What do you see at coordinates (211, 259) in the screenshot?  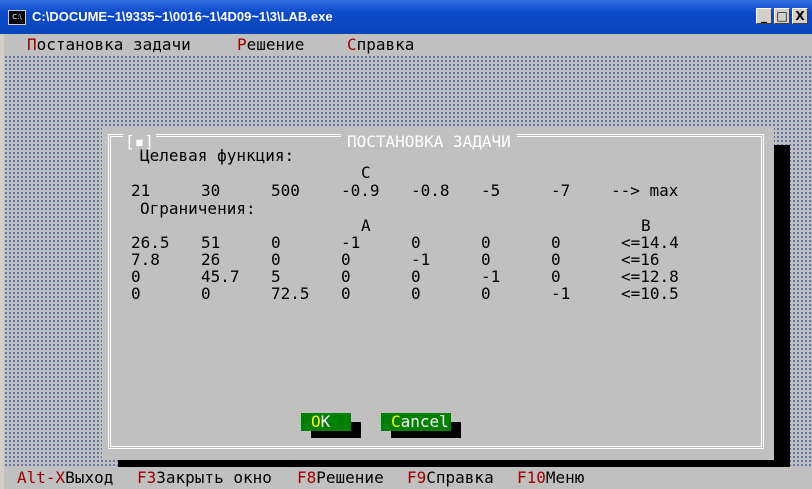 I see `a-value: 26` at bounding box center [211, 259].